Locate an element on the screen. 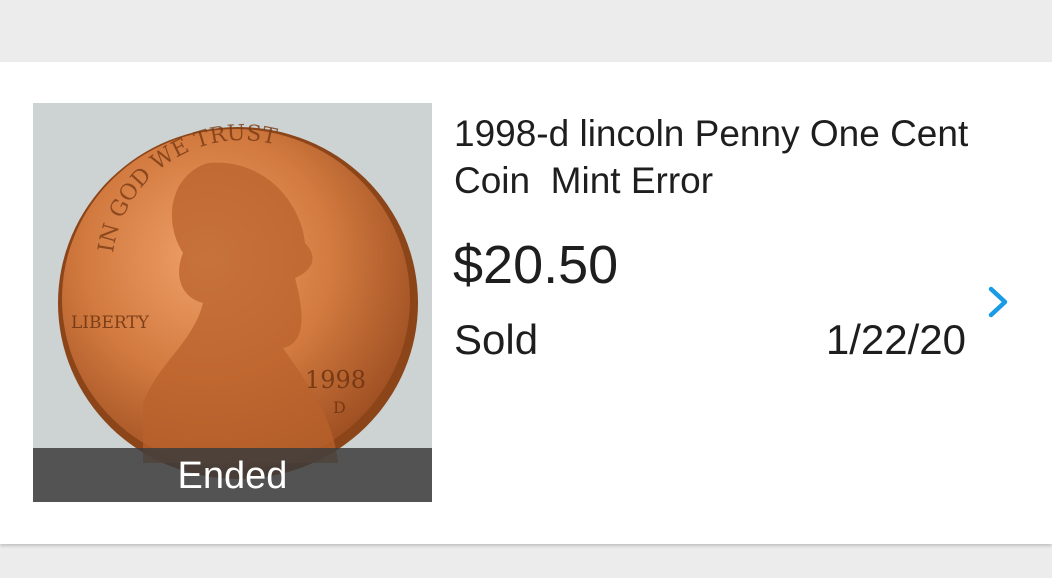 This screenshot has width=1052, height=578. listing-price: $20.50 is located at coordinates (536, 265).